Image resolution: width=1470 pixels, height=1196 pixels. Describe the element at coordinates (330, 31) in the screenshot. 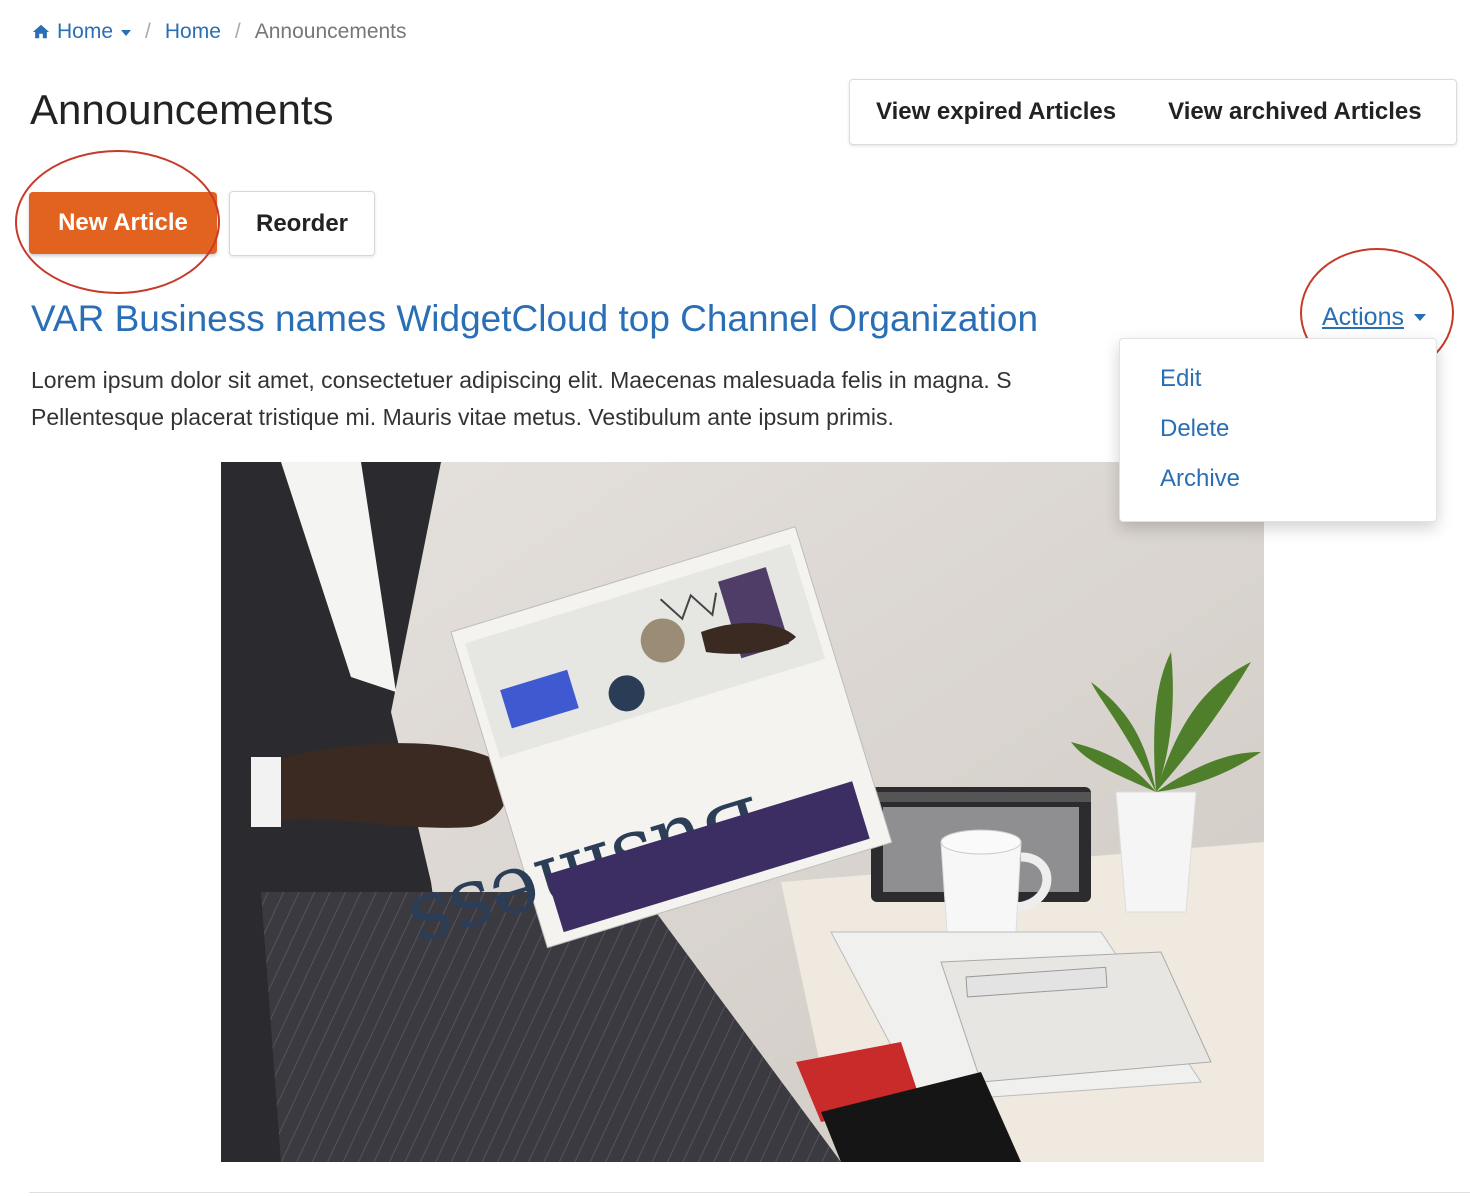

I see `breadcrumb-current: Announcements` at that location.